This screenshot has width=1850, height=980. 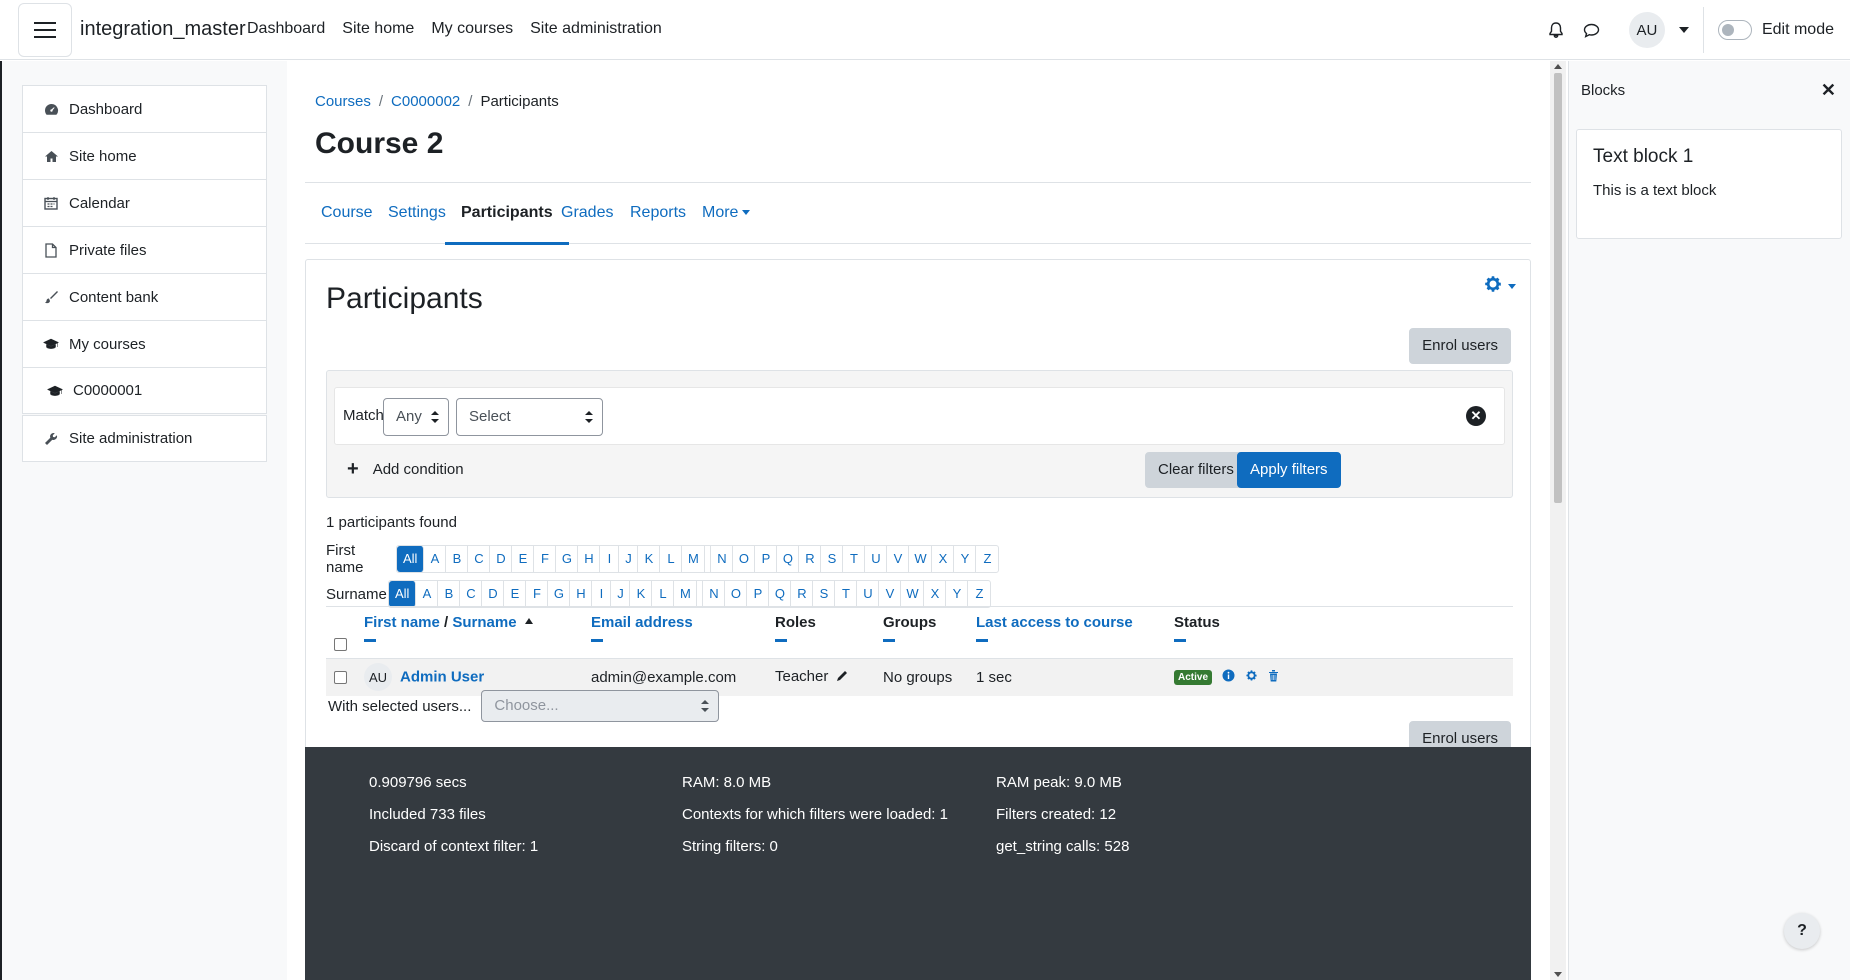 What do you see at coordinates (846, 594) in the screenshot?
I see `surname-initial-t: T` at bounding box center [846, 594].